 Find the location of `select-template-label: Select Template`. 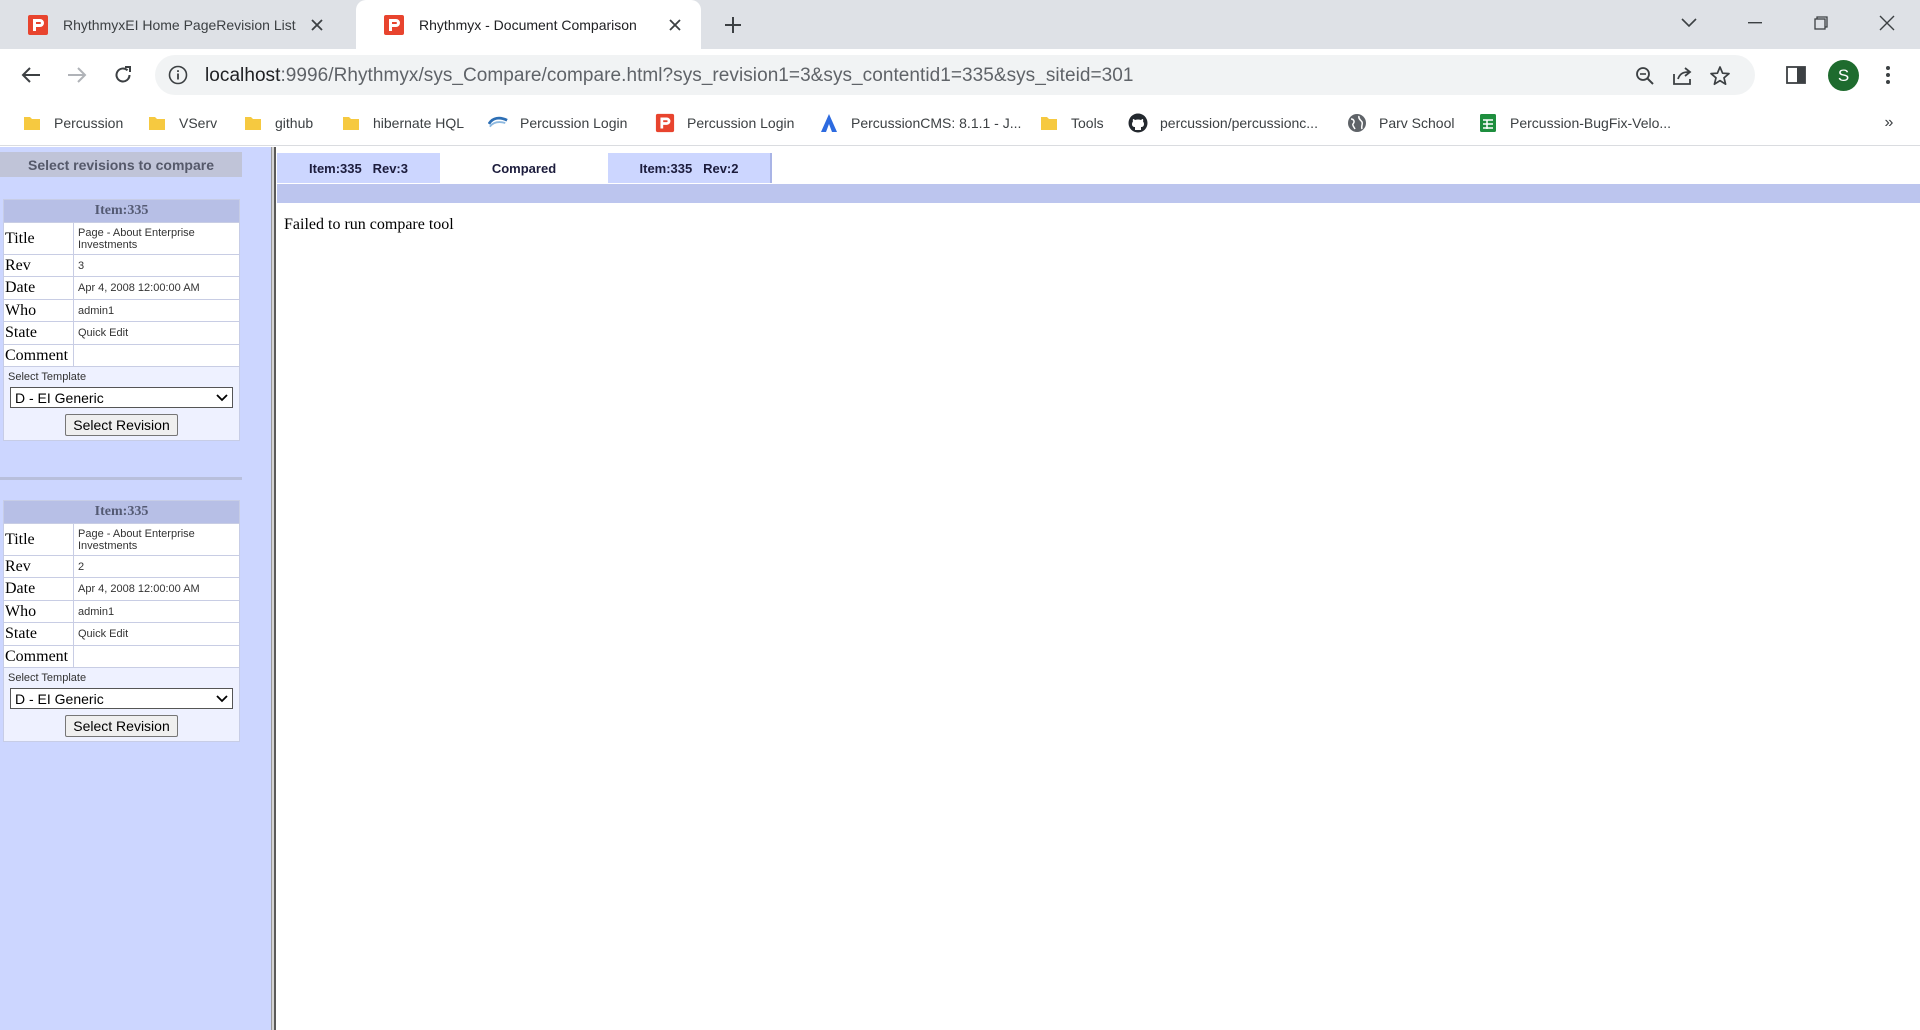

select-template-label: Select Template is located at coordinates (121, 375).